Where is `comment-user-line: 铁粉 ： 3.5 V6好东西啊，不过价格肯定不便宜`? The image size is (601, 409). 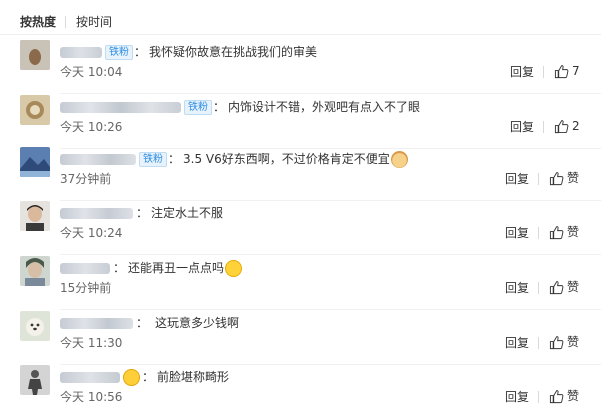
comment-user-line: 铁粉 ： 3.5 V6好东西啊，不过价格肯定不便宜 is located at coordinates (234, 159).